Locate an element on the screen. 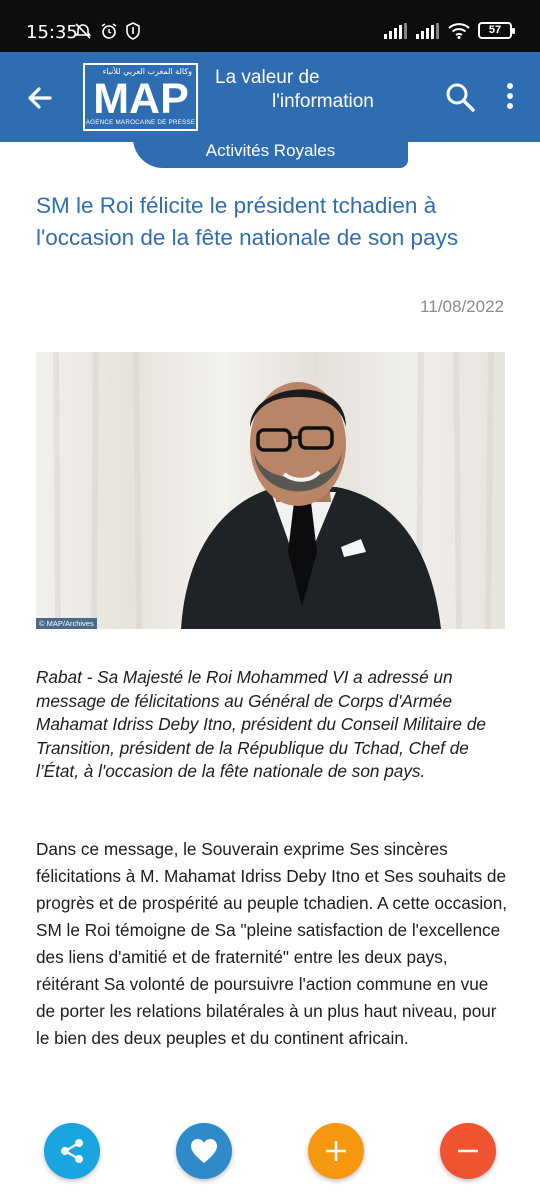  zoom-in-button is located at coordinates (336, 1151).